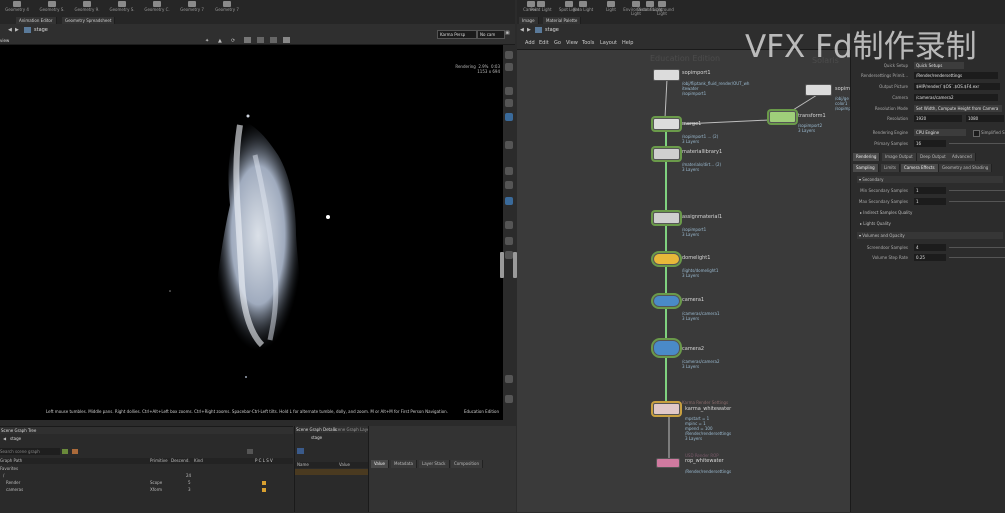 The image size is (1005, 513). I want to click on tab-scene-graph-details: Scene Graph Details, so click(316, 429).